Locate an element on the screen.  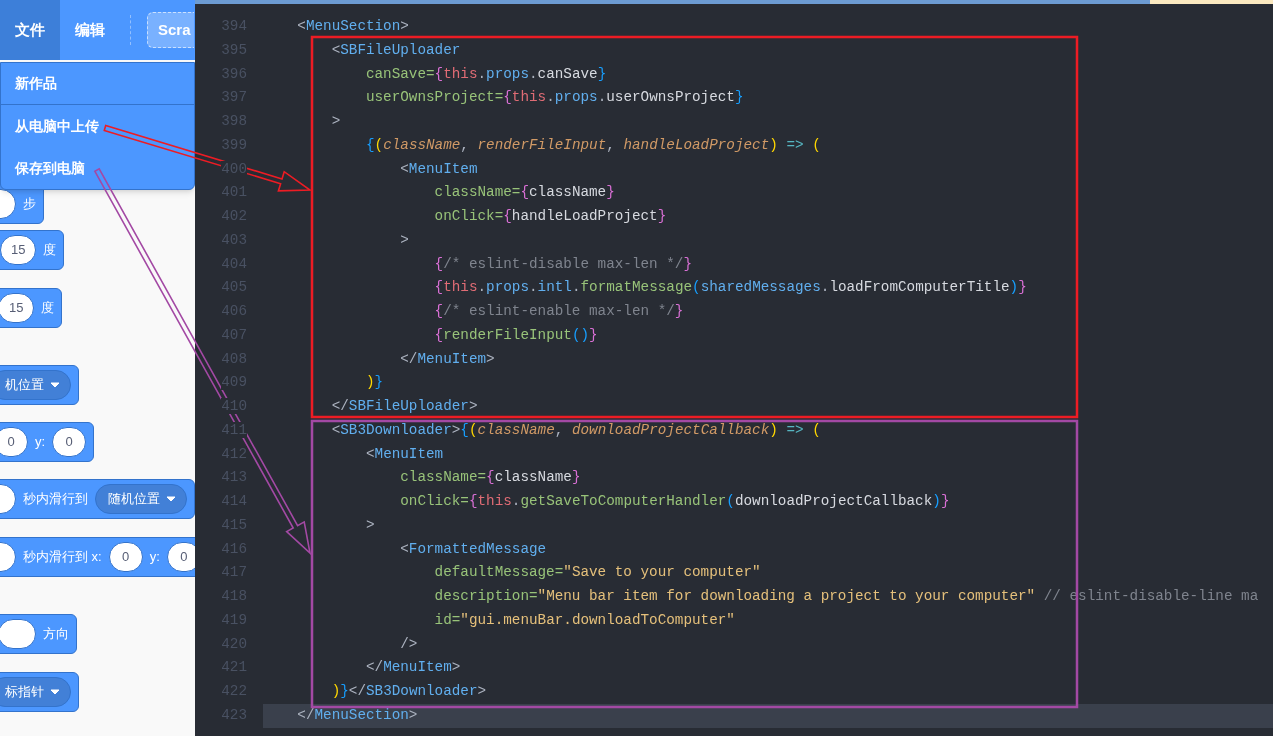
code-line: {(className, renderFileInput, handleLoadProject) => ( is located at coordinates (593, 145).